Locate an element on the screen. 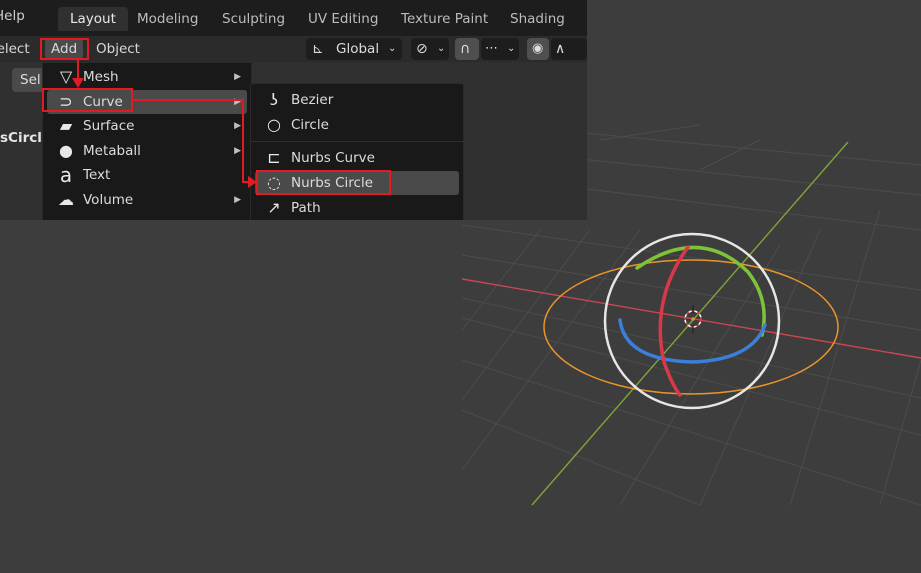 The height and width of the screenshot is (573, 921). curve-item-circle: ○ Circle is located at coordinates (357, 125).